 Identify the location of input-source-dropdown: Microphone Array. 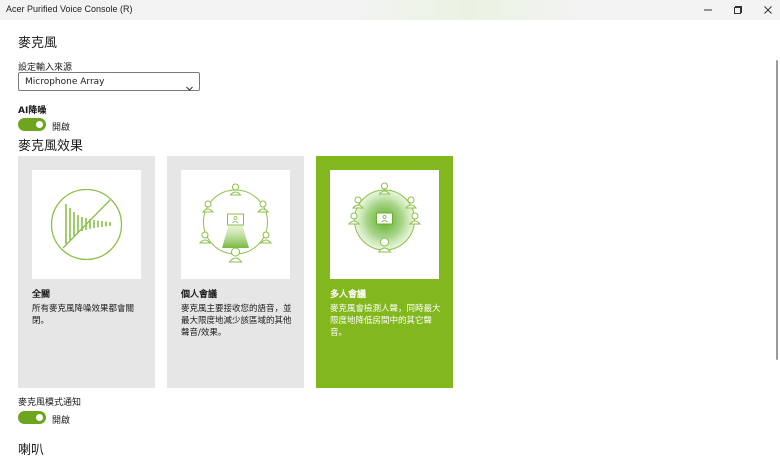
(109, 81).